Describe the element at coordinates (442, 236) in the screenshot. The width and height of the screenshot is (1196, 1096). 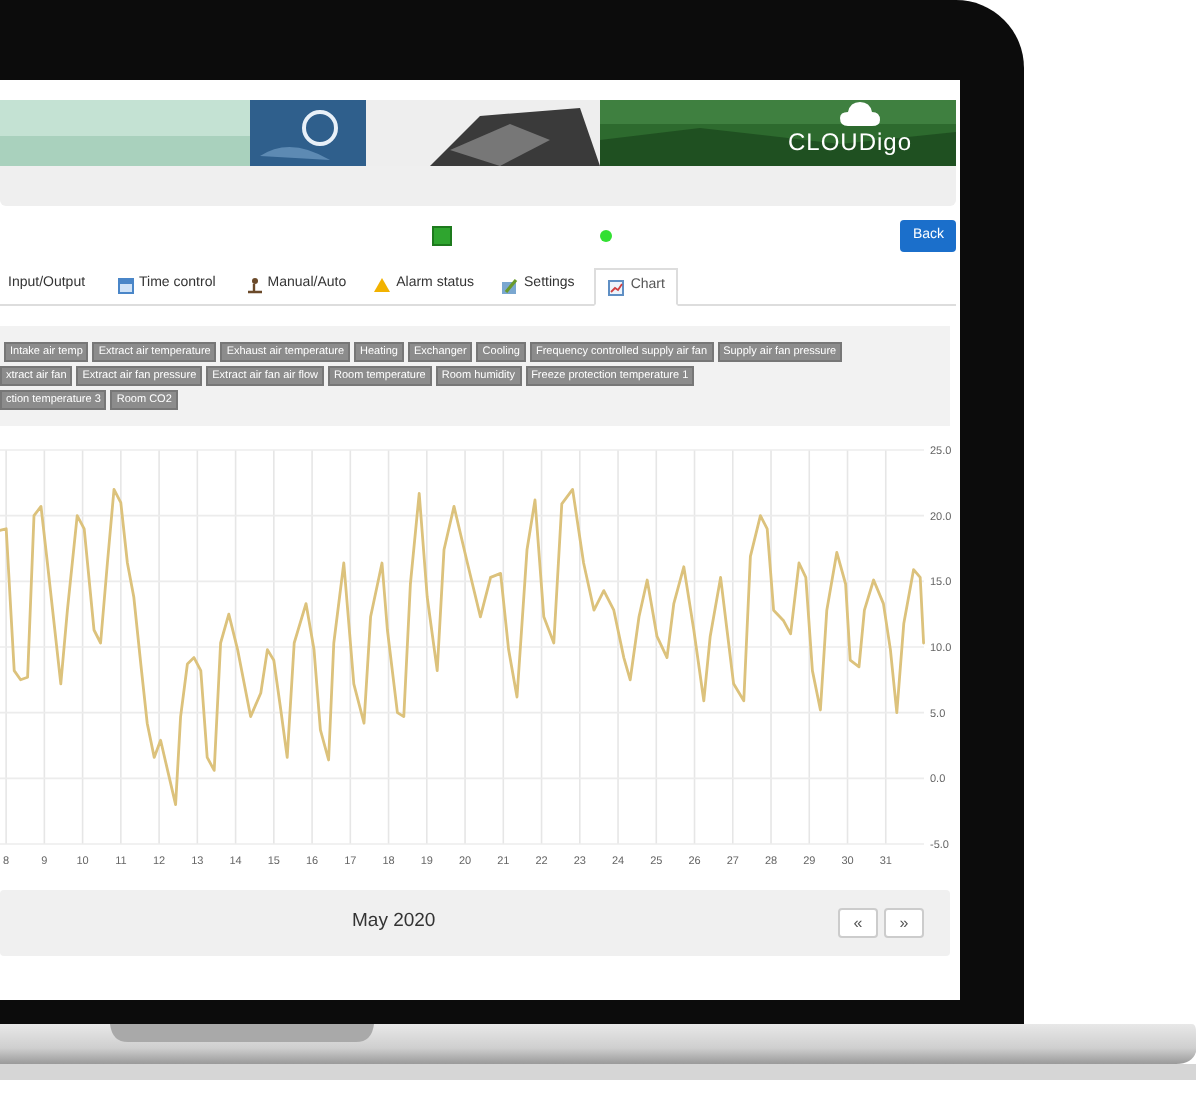
I see `status-square-icon` at that location.